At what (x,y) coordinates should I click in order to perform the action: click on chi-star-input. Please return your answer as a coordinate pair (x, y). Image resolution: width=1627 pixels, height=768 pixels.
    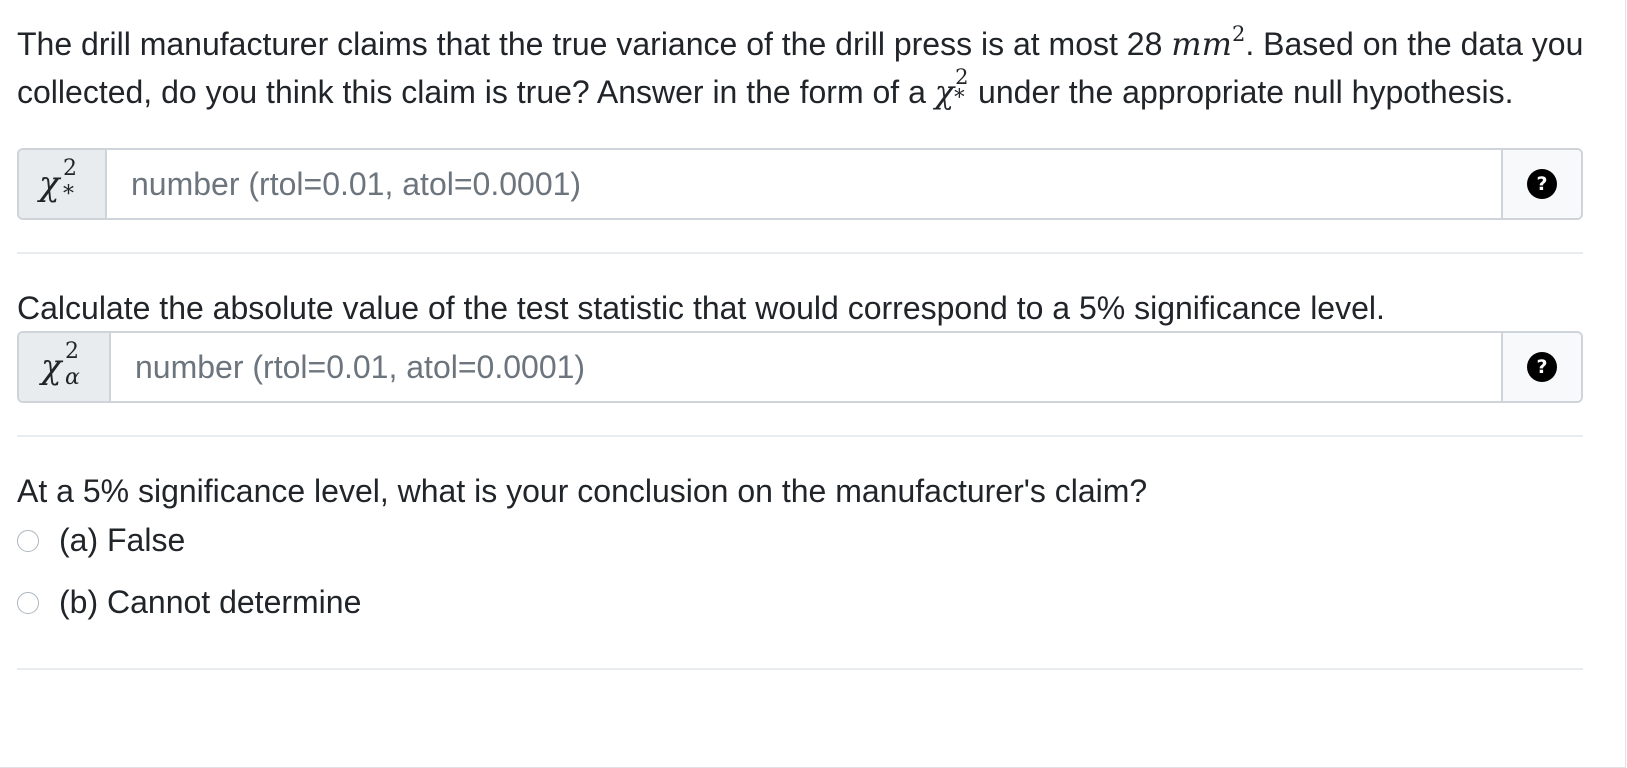
    Looking at the image, I should click on (804, 184).